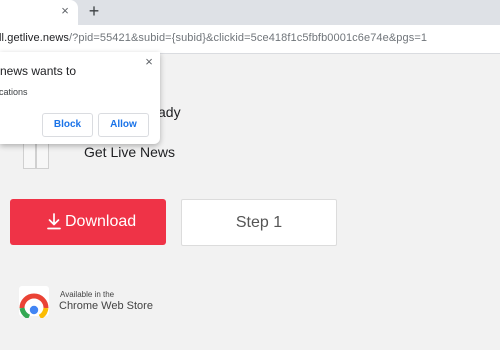 The width and height of the screenshot is (500, 350). I want to click on logo-right-panel, so click(42, 156).